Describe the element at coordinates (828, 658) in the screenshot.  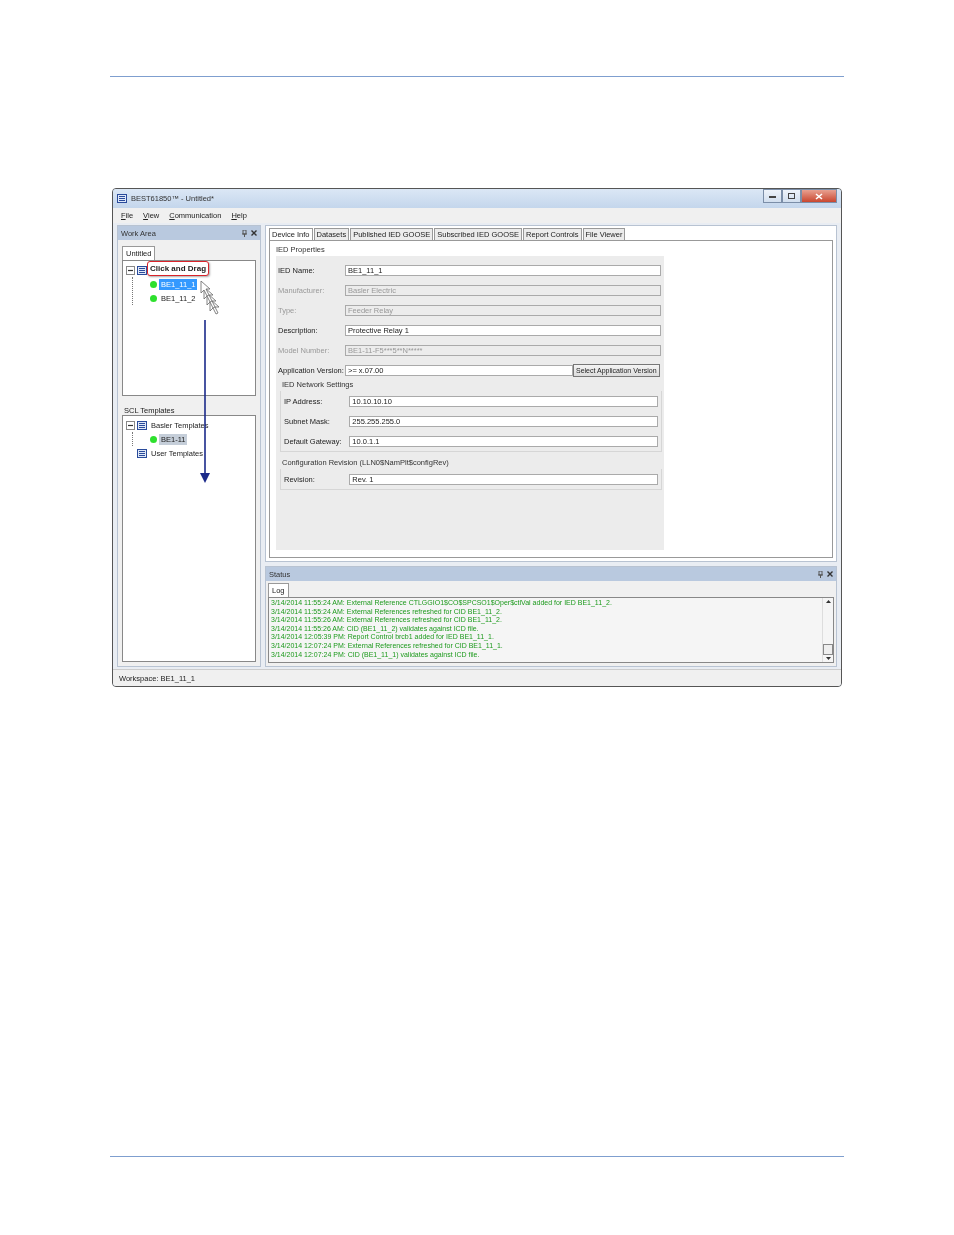
I see `scroll-down-icon` at that location.